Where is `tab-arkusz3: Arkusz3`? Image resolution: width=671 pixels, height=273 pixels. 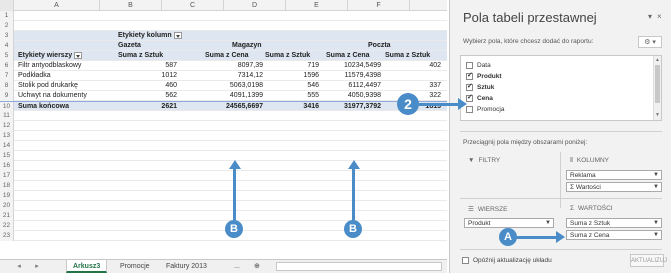
tab-arkusz3: Arkusz3 is located at coordinates (87, 266).